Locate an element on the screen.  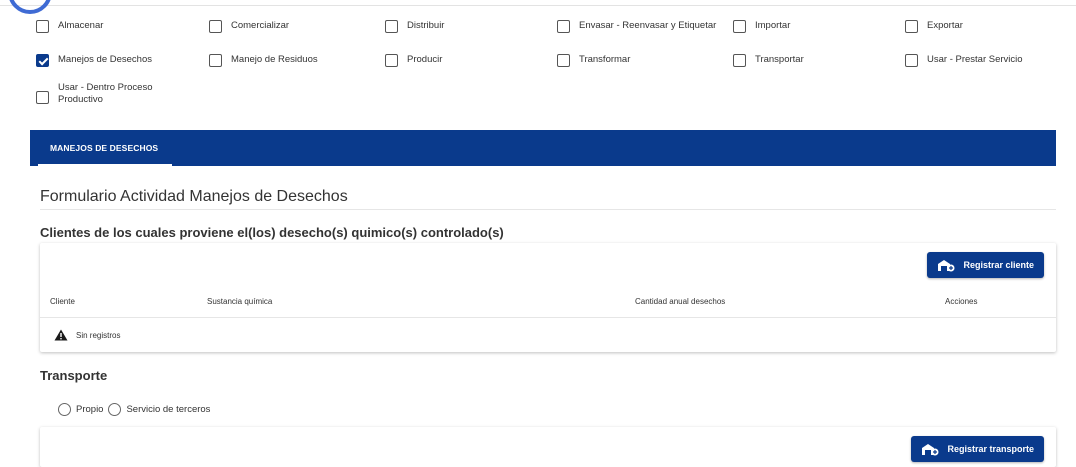
active-tab-indicator is located at coordinates (105, 165).